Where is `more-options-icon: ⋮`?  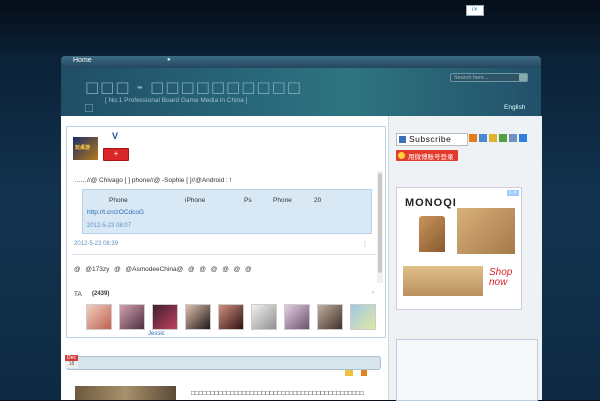 more-options-icon: ⋮ is located at coordinates (365, 244).